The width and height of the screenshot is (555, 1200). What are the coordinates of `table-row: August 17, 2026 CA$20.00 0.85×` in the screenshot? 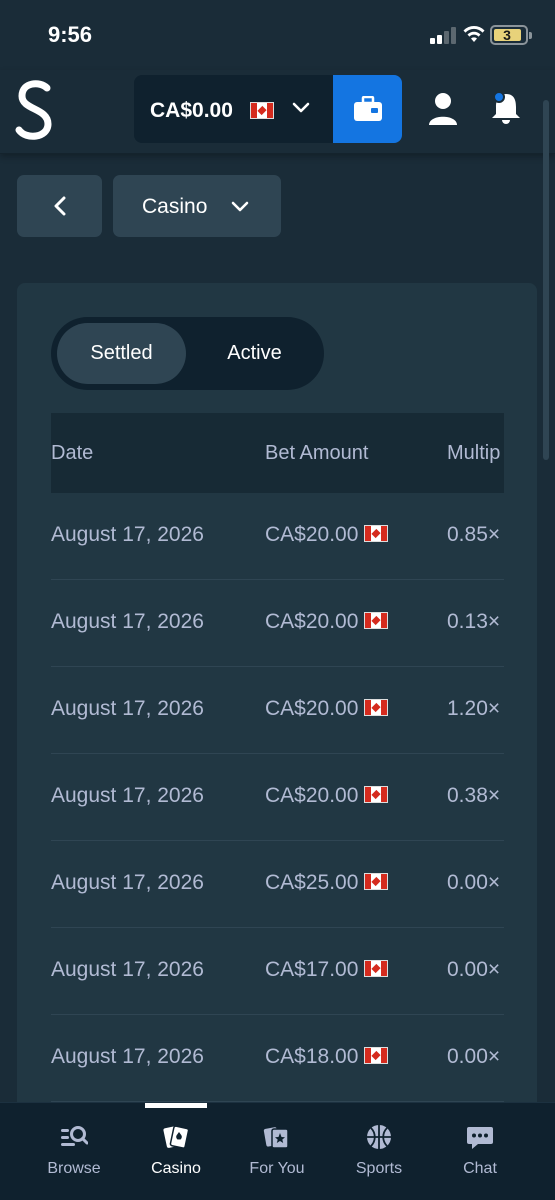 It's located at (277, 536).